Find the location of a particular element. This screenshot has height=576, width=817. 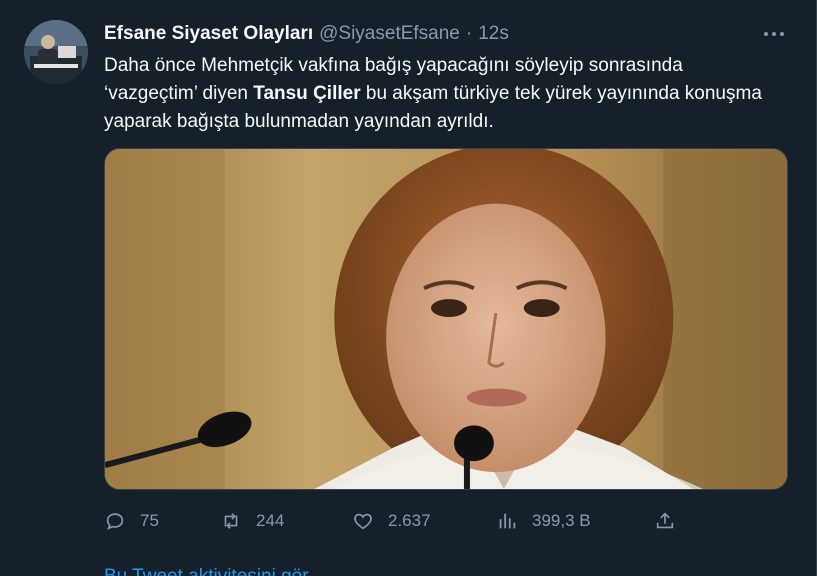

views-icon is located at coordinates (507, 521).